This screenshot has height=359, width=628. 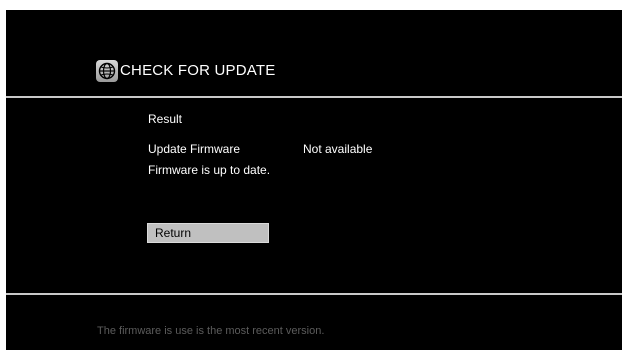 I want to click on update-firmware-label: Update Firmware, so click(x=194, y=149).